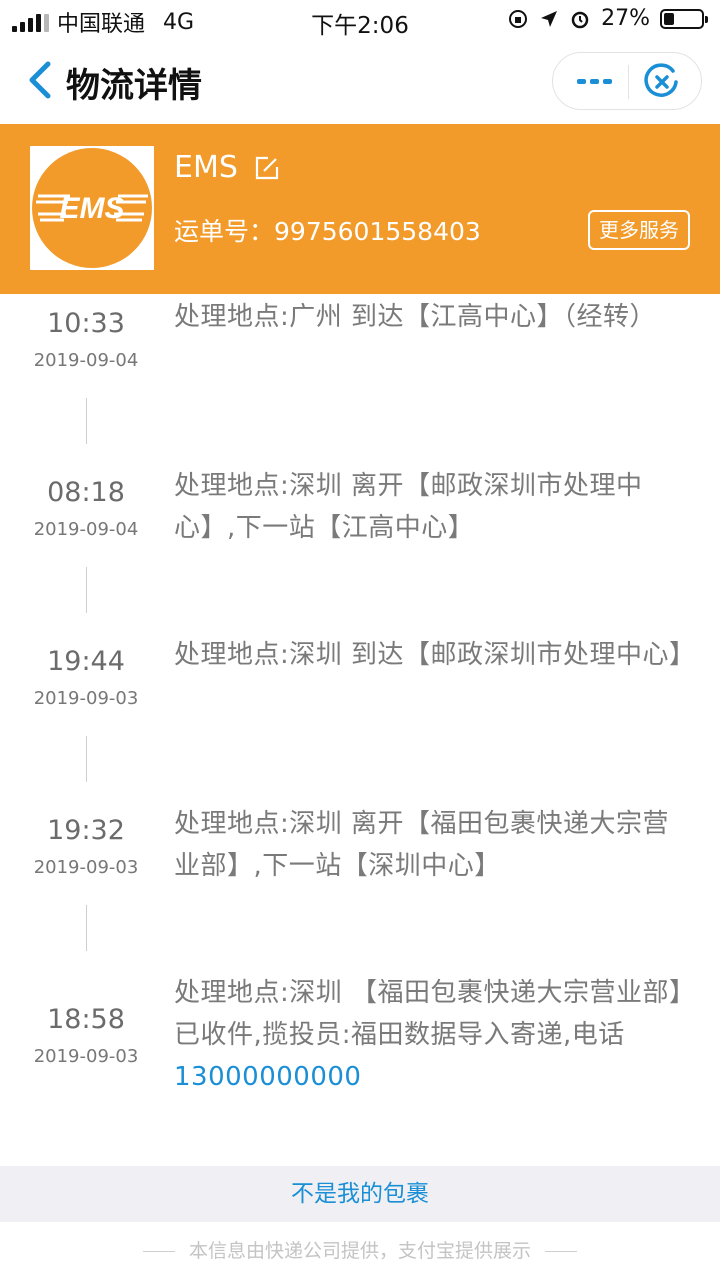  I want to click on battery-percent: 27%, so click(625, 18).